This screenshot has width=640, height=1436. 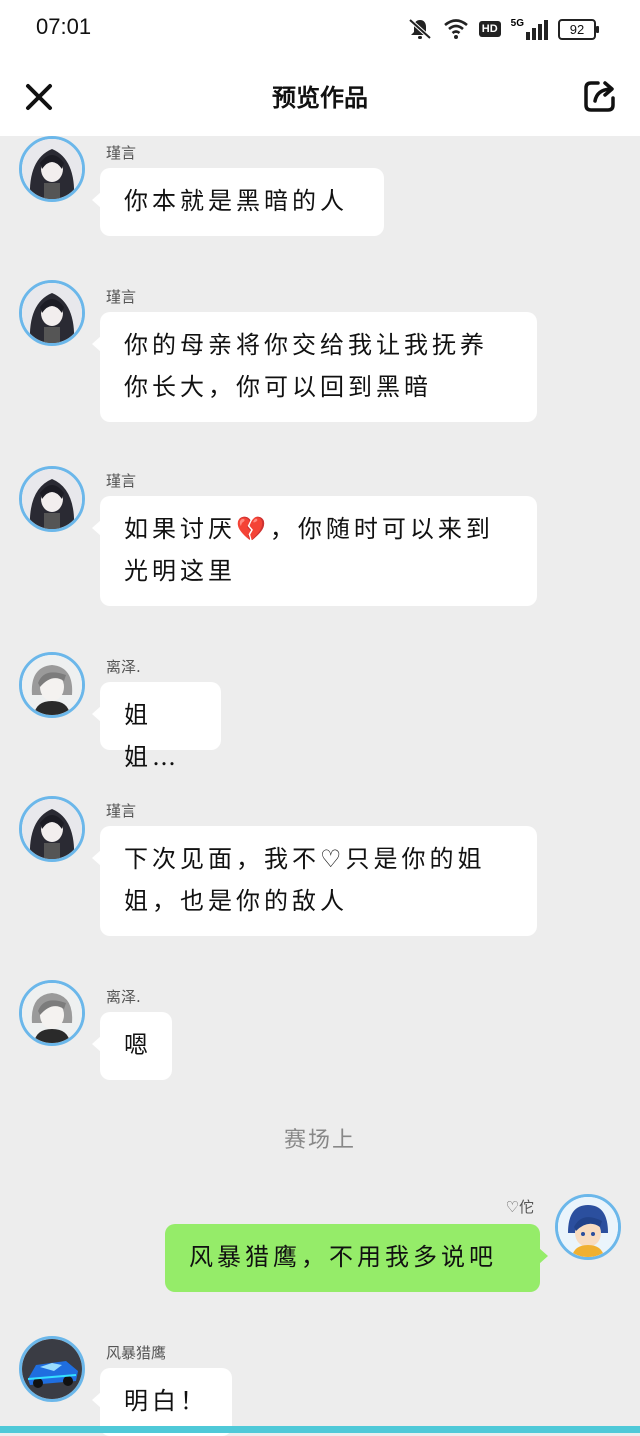 I want to click on status-icons: HD 5G 92, so click(x=503, y=29).